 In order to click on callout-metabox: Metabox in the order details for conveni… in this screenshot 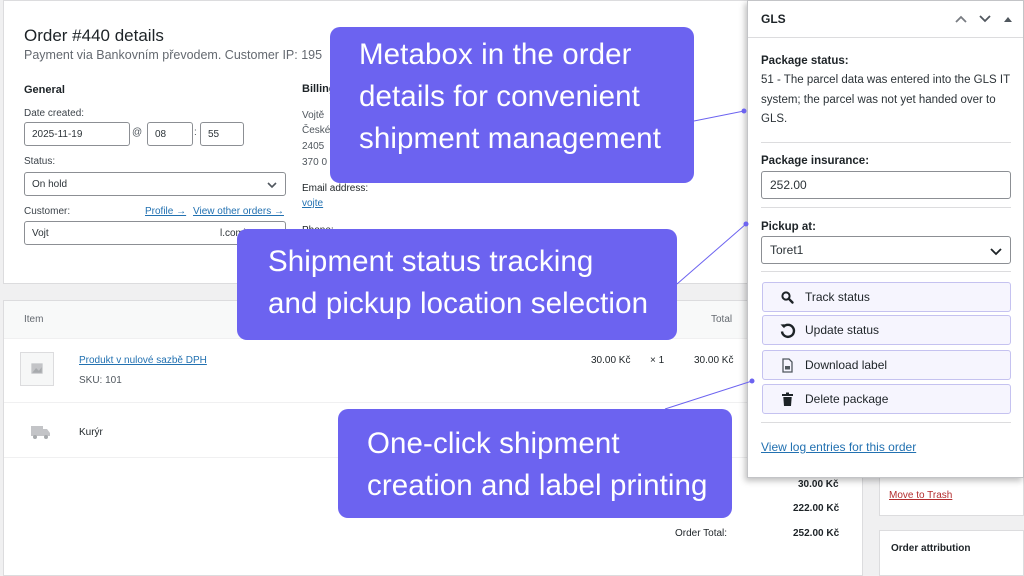, I will do `click(512, 105)`.